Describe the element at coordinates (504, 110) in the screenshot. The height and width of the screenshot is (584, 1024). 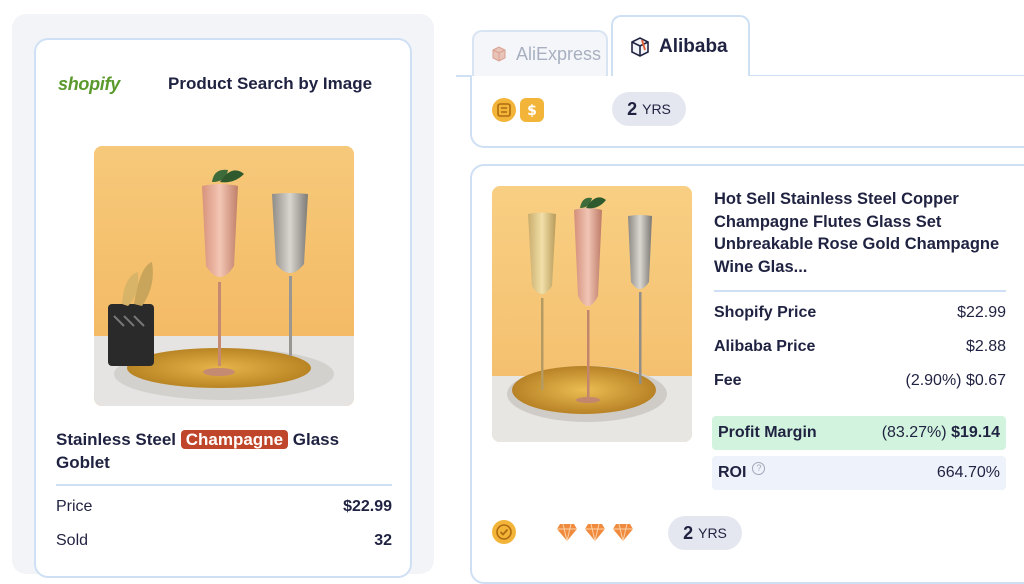
I see `supplier-badge-icon` at that location.